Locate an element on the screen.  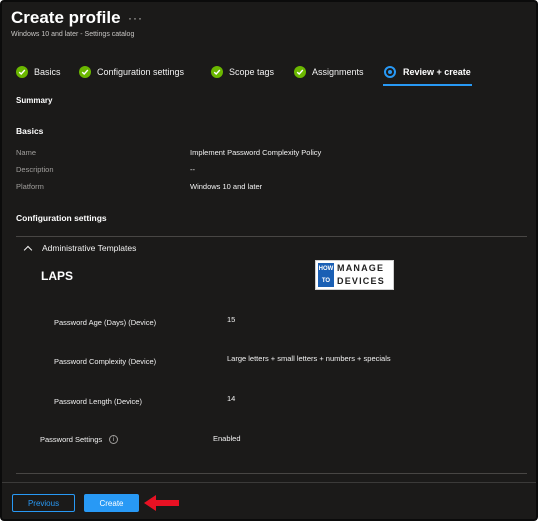
more-options-icon: ··· is located at coordinates (135, 18).